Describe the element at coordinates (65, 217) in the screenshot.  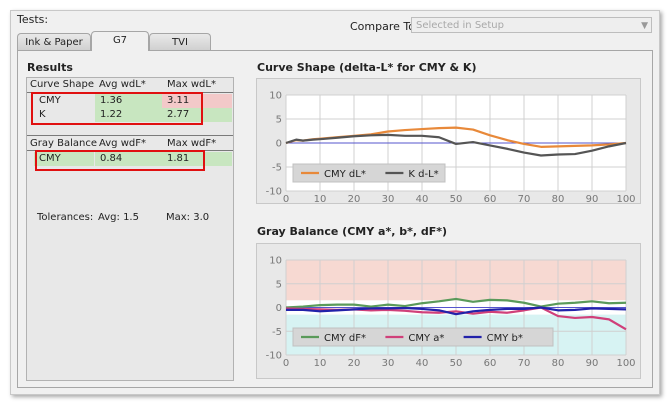
I see `tolerances-label: Tolerances:` at that location.